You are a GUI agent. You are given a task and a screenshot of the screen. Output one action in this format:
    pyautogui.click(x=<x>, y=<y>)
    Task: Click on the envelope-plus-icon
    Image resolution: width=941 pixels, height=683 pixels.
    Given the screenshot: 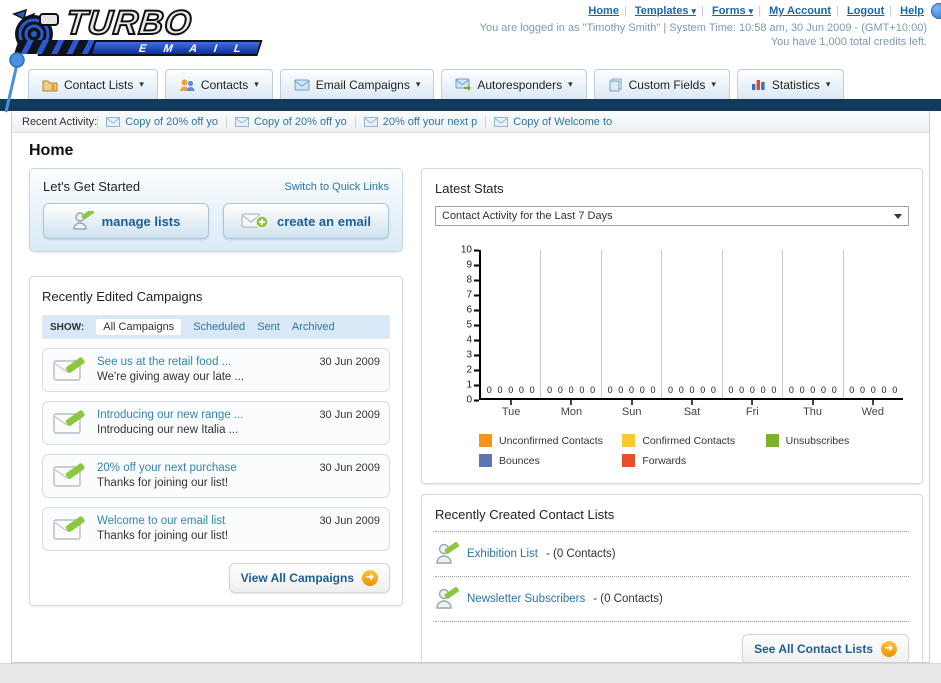 What is the action you would take?
    pyautogui.click(x=255, y=221)
    